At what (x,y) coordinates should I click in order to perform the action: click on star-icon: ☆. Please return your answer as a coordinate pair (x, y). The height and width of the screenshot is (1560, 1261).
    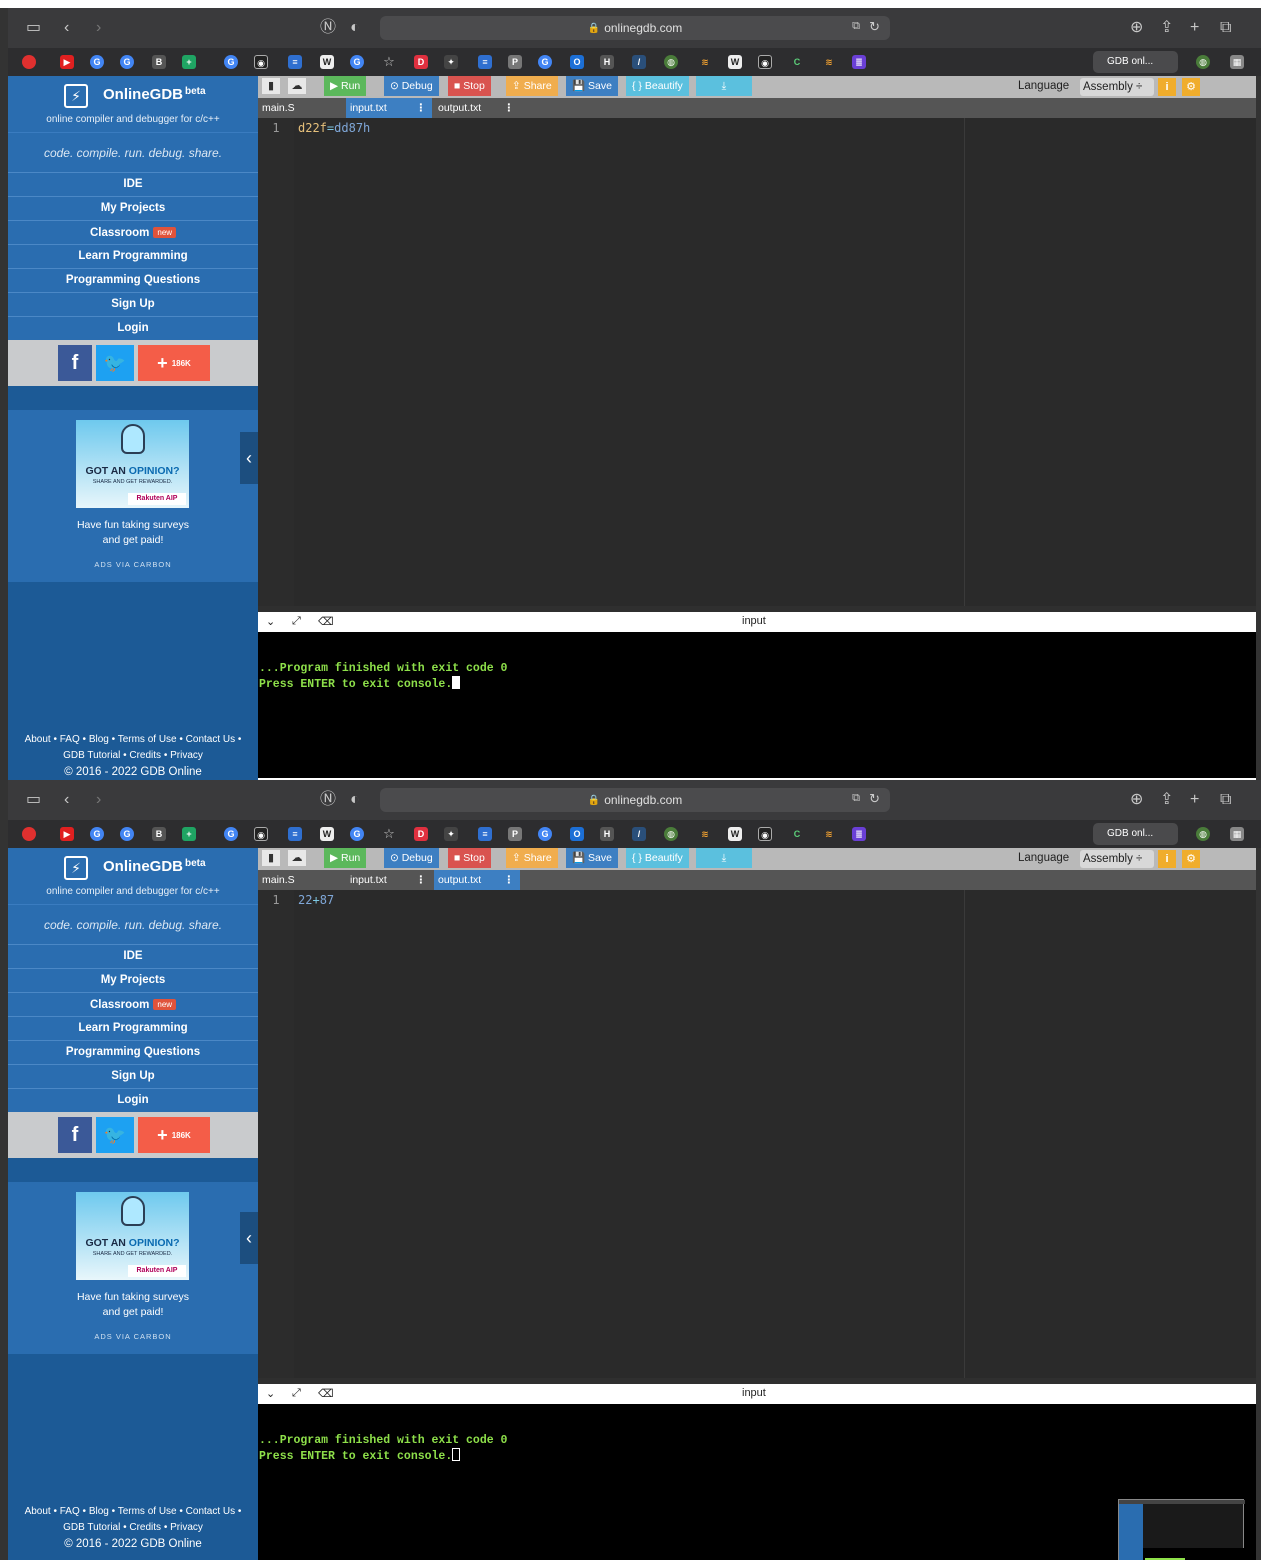
    Looking at the image, I should click on (389, 62).